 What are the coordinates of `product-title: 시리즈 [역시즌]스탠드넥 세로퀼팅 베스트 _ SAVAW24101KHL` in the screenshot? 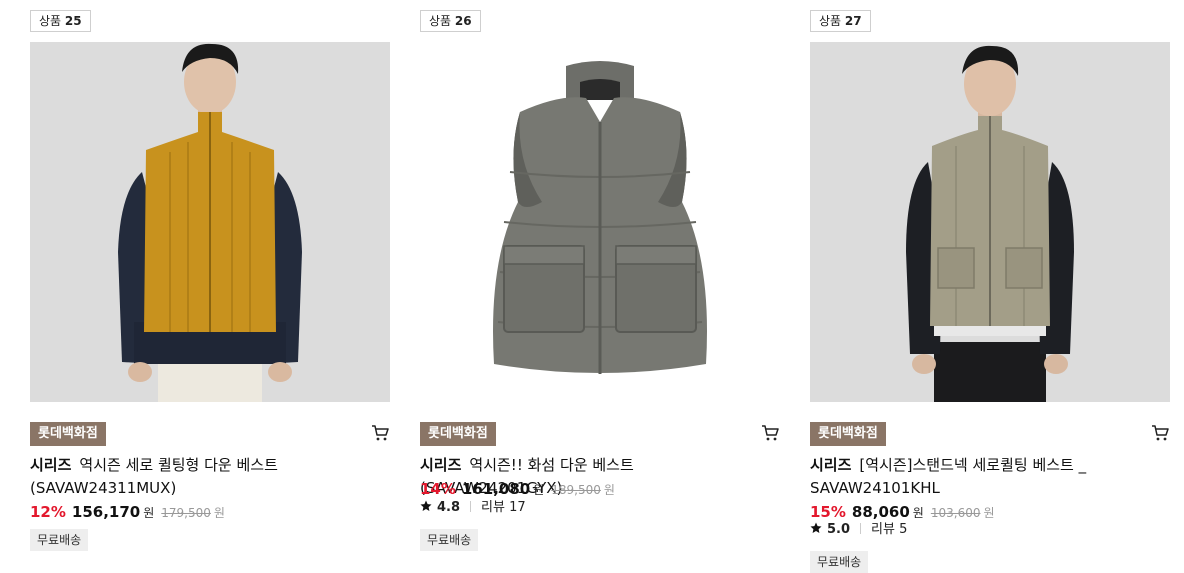 It's located at (982, 477).